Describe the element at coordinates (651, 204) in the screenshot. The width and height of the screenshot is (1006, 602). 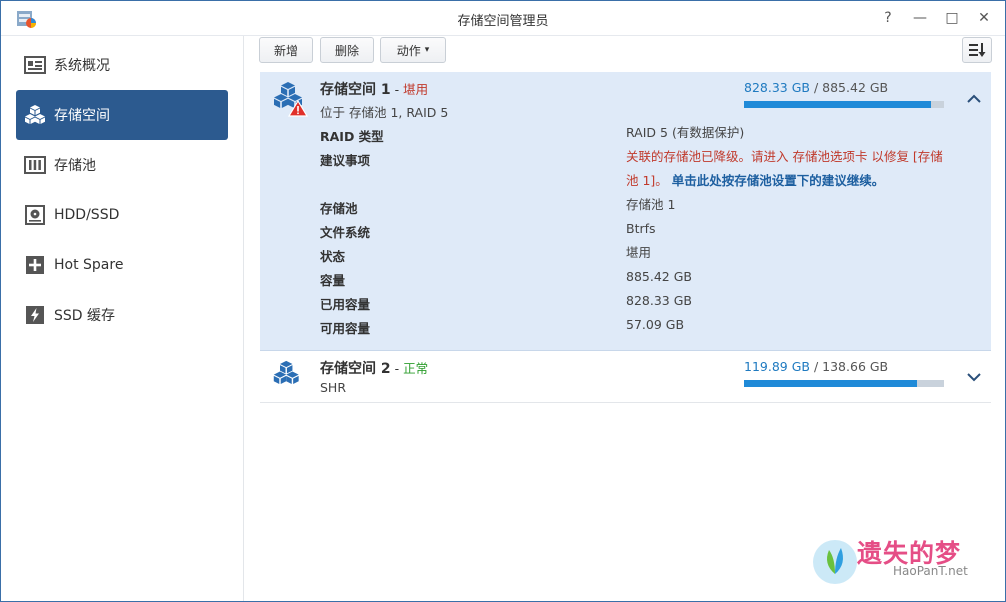
I see `detail-value: 存储池 1` at that location.